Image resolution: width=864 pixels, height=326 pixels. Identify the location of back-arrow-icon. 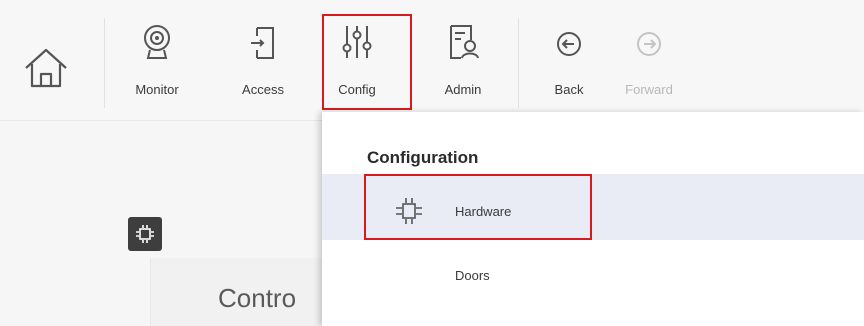
(569, 44).